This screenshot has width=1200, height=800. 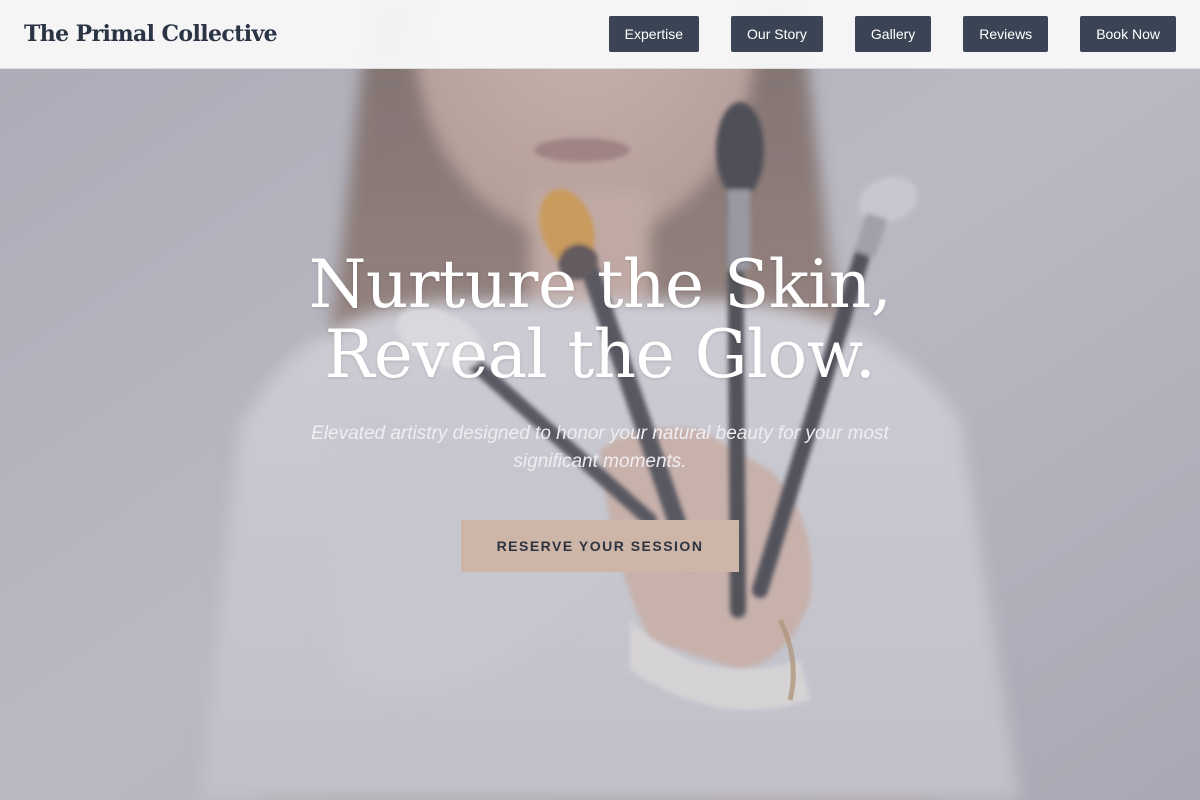 I want to click on hero-headline-line-1: Nurture the Skin,, so click(x=600, y=284).